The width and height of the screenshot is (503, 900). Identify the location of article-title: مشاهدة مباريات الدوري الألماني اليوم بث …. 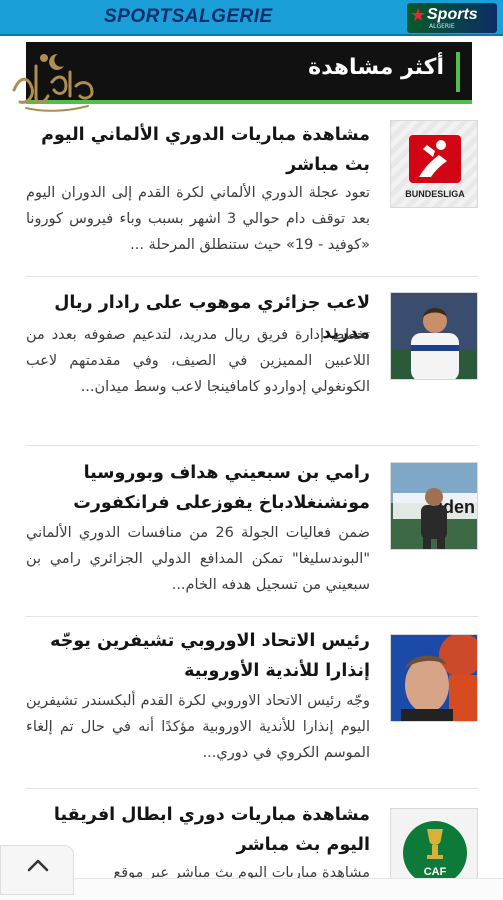
(198, 150).